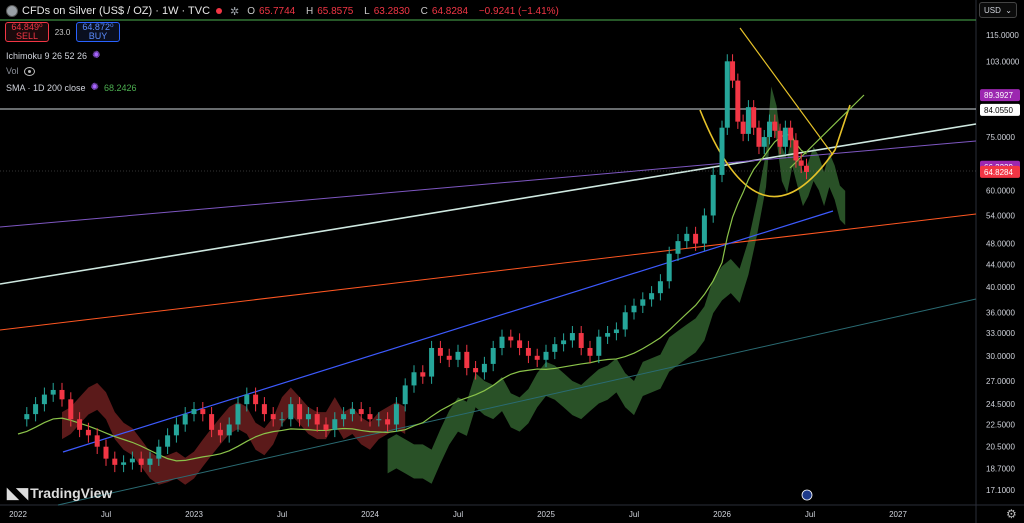  I want to click on silver-symbol-icon, so click(12, 11).